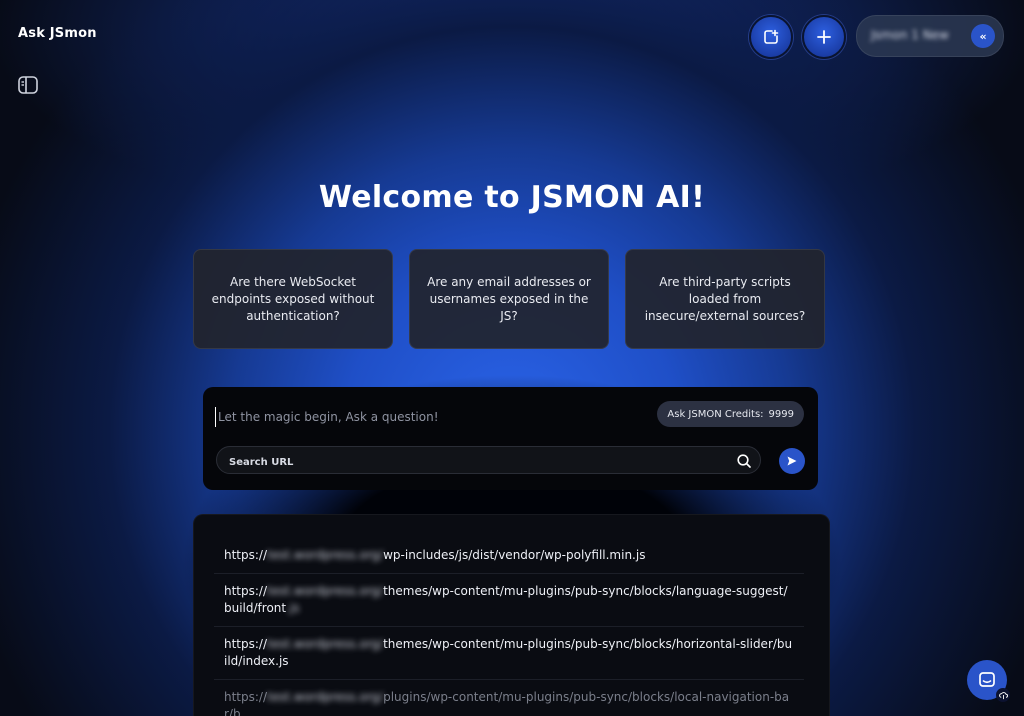 The width and height of the screenshot is (1024, 716). I want to click on send-icon, so click(792, 461).